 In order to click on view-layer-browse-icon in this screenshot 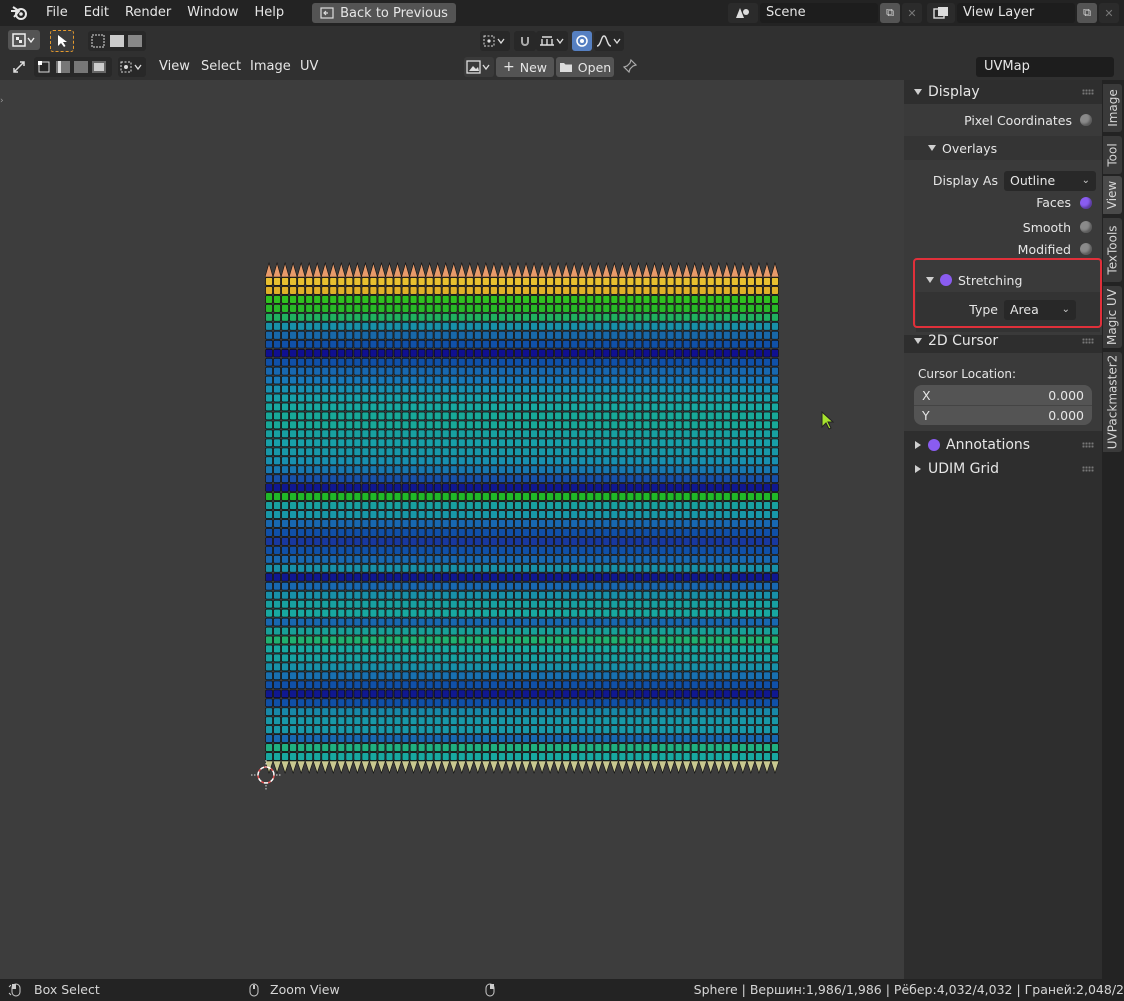, I will do `click(941, 13)`.